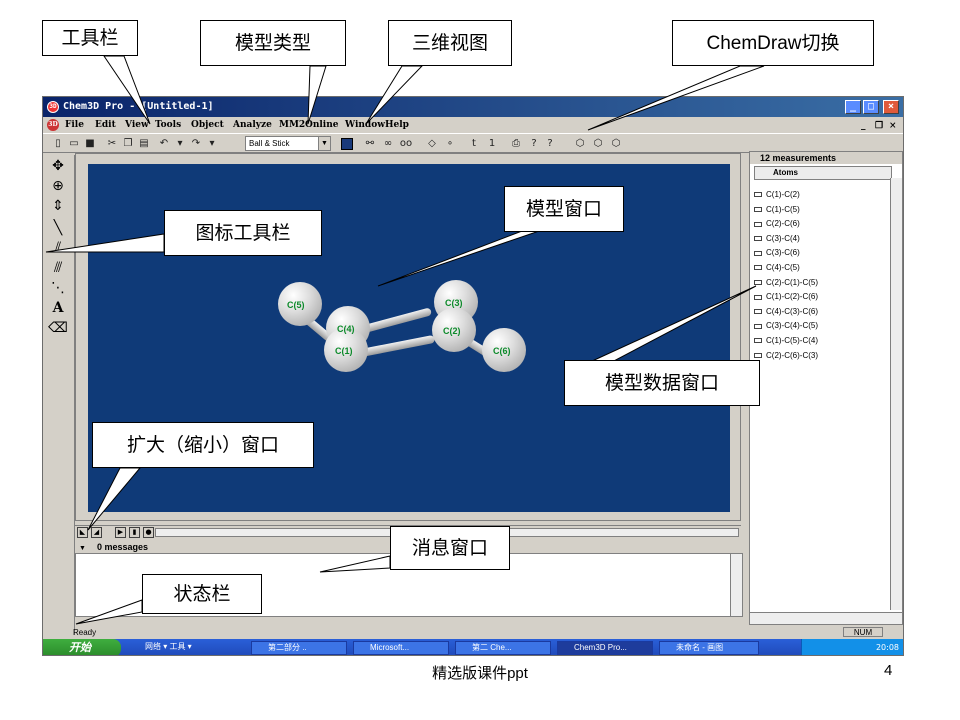  Describe the element at coordinates (676, 98) in the screenshot. I see `leader-chemdraw` at that location.